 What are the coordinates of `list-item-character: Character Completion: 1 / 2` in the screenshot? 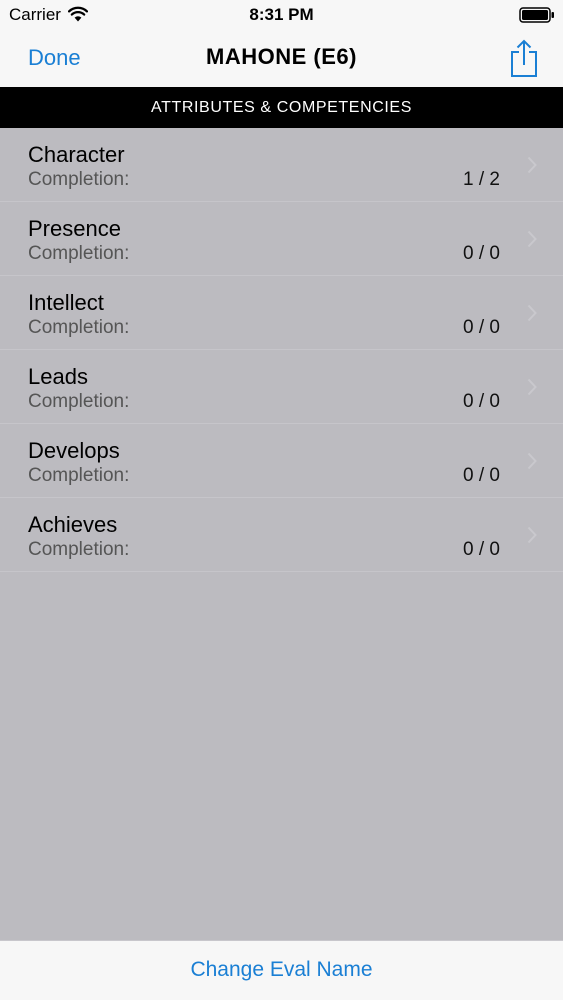 It's located at (281, 165).